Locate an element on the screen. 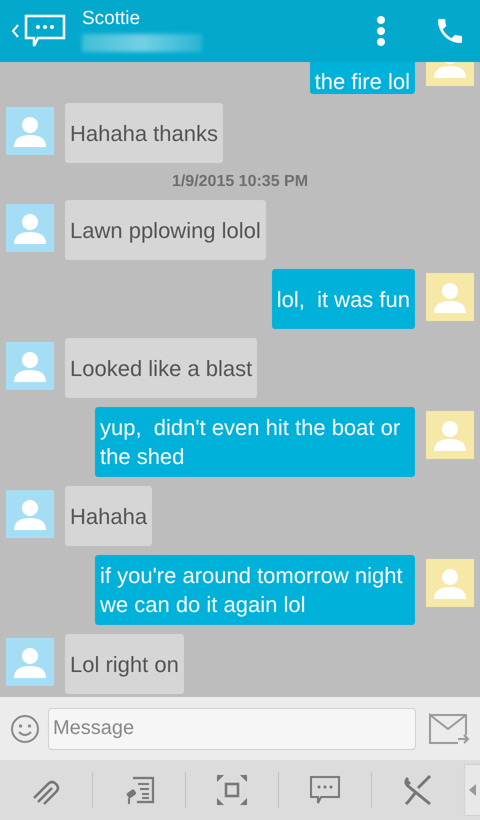 The image size is (480, 820). message-field: Message is located at coordinates (232, 729).